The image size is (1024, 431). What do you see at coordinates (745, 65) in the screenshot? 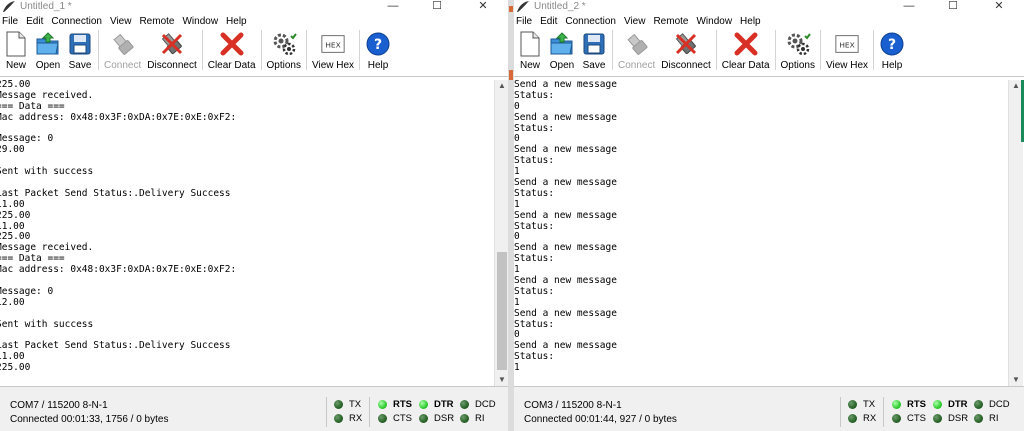
I see `clear-label: Clear Data` at bounding box center [745, 65].